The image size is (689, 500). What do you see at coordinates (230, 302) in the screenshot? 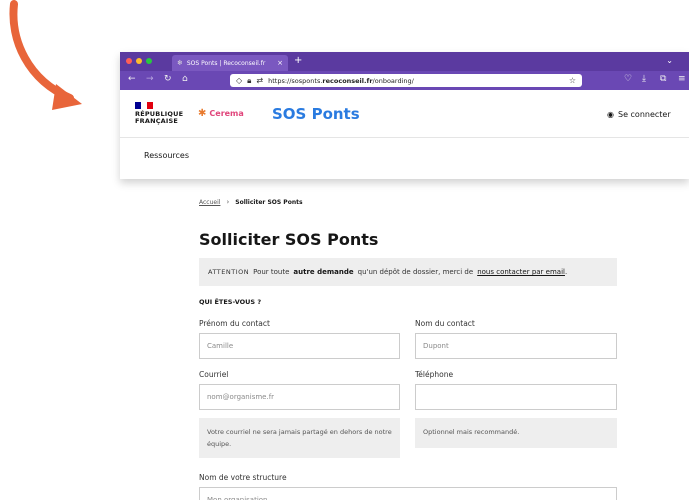
I see `section-heading: QUI ÊTES-VOUS ?` at bounding box center [230, 302].